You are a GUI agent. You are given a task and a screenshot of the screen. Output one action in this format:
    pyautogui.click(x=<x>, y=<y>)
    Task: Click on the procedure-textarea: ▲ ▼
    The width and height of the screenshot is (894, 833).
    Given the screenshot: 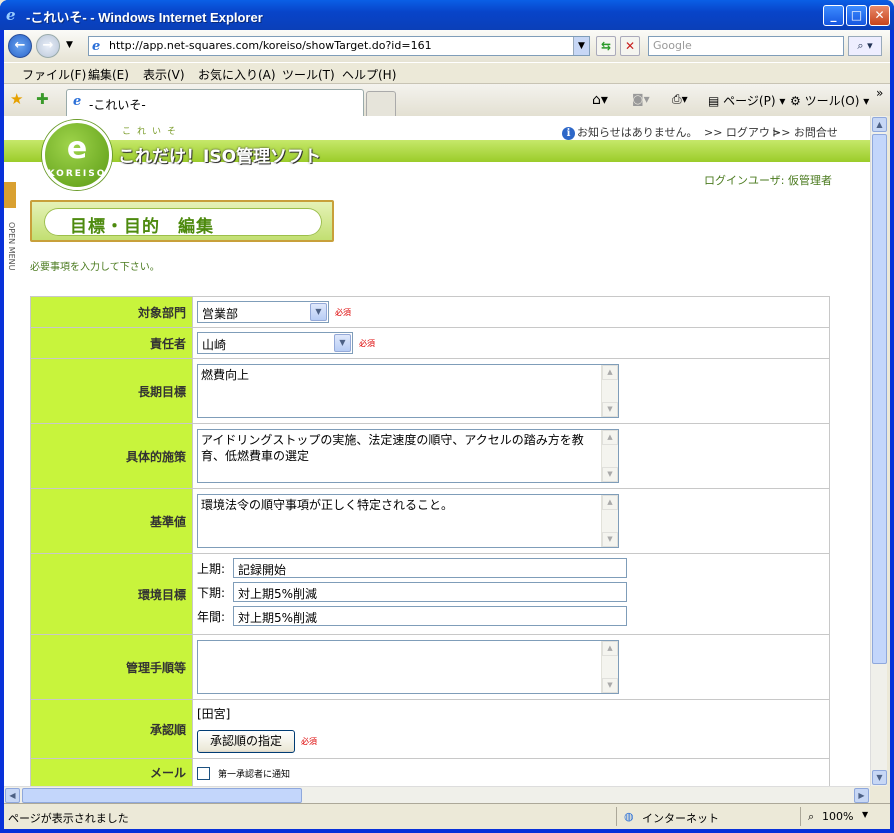 What is the action you would take?
    pyautogui.click(x=408, y=667)
    